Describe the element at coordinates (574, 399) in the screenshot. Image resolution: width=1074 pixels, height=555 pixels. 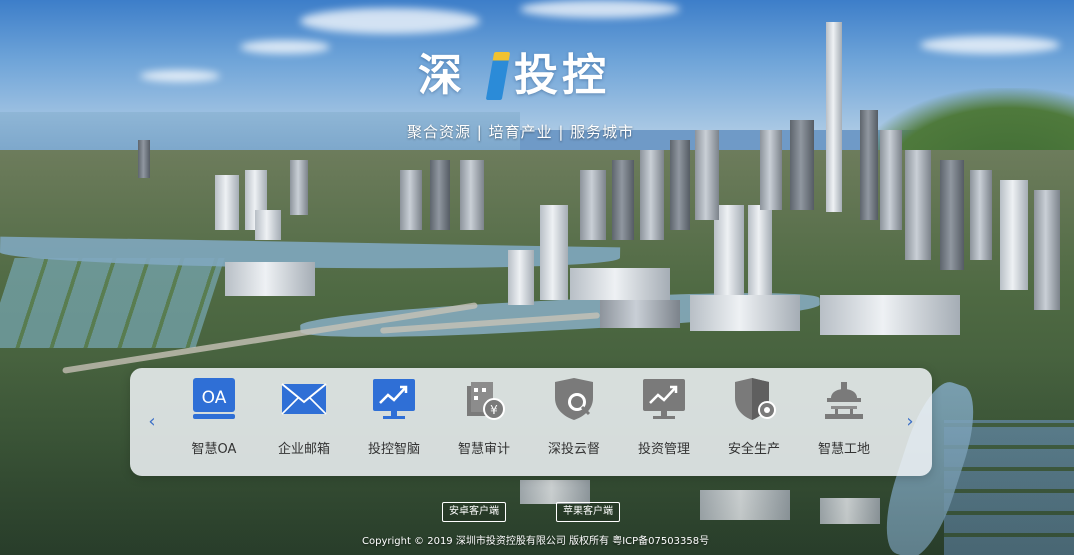
I see `cloud-supervise-icon` at that location.